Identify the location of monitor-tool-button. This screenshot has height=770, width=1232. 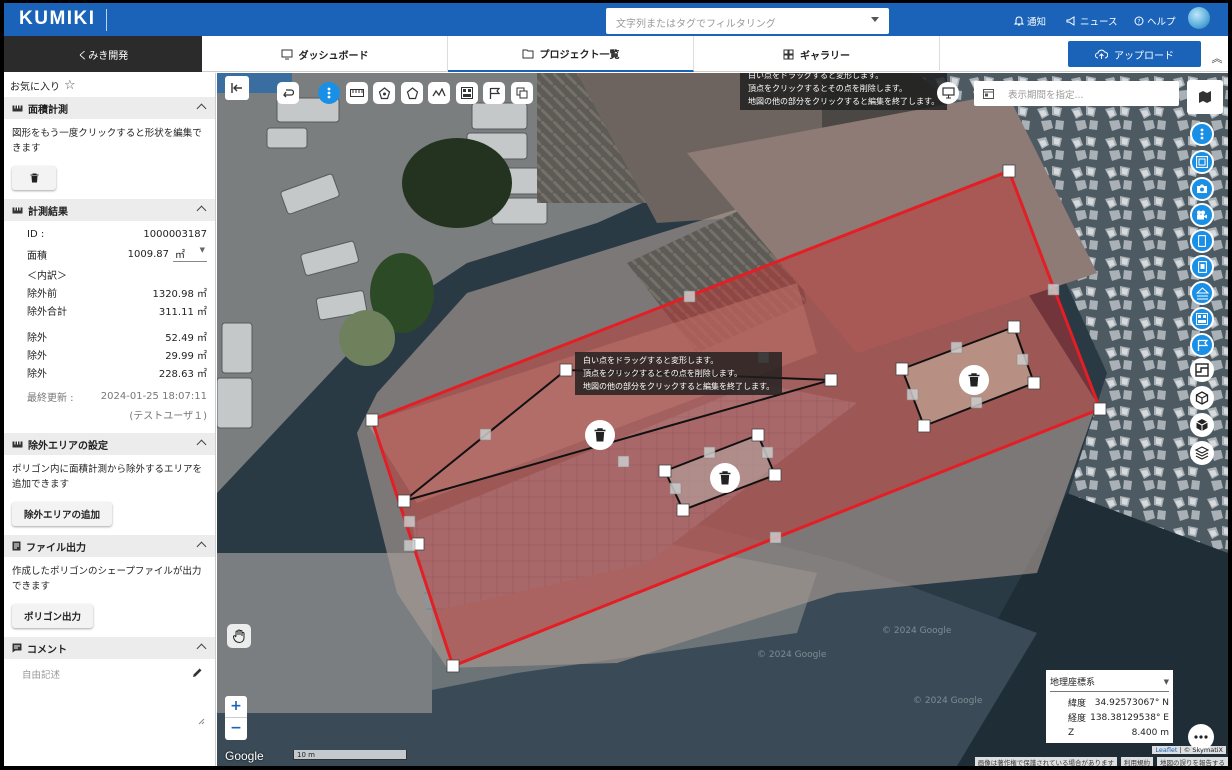
(948, 93).